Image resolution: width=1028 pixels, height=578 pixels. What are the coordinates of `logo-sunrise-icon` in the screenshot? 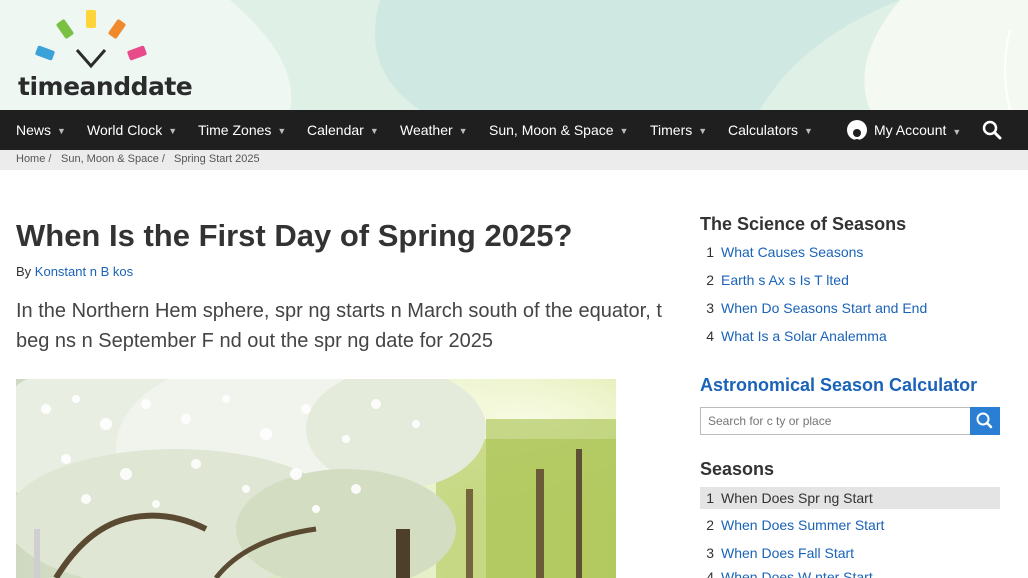 It's located at (91, 39).